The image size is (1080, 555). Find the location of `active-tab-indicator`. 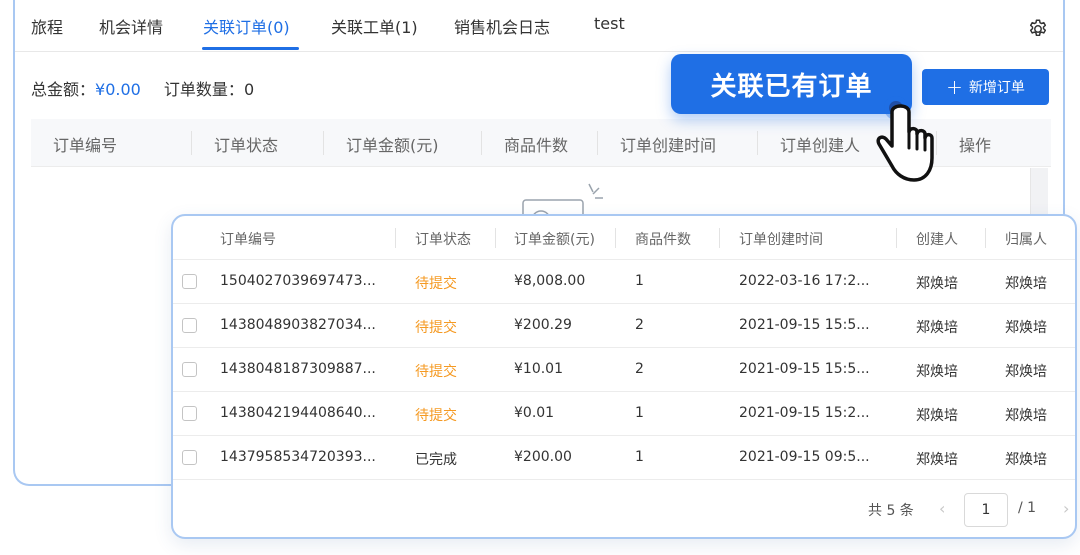

active-tab-indicator is located at coordinates (250, 48).